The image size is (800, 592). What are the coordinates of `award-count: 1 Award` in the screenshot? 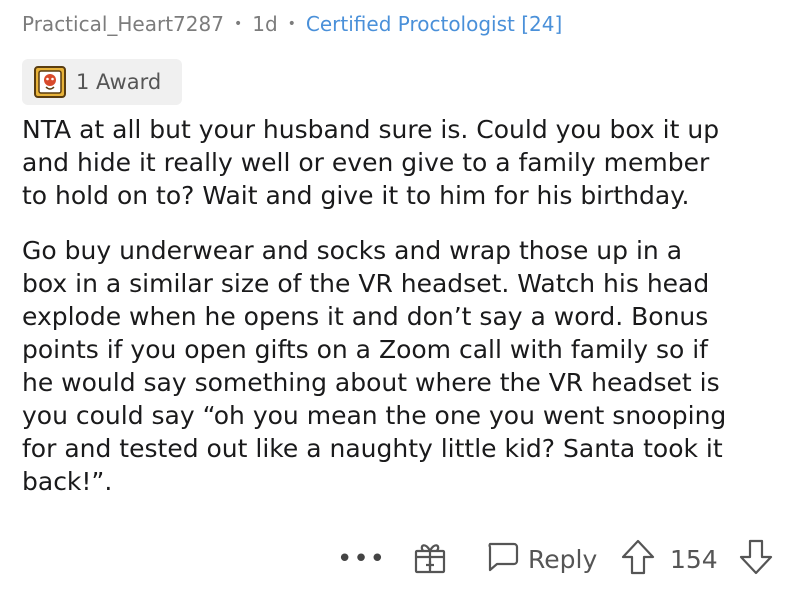 It's located at (119, 82).